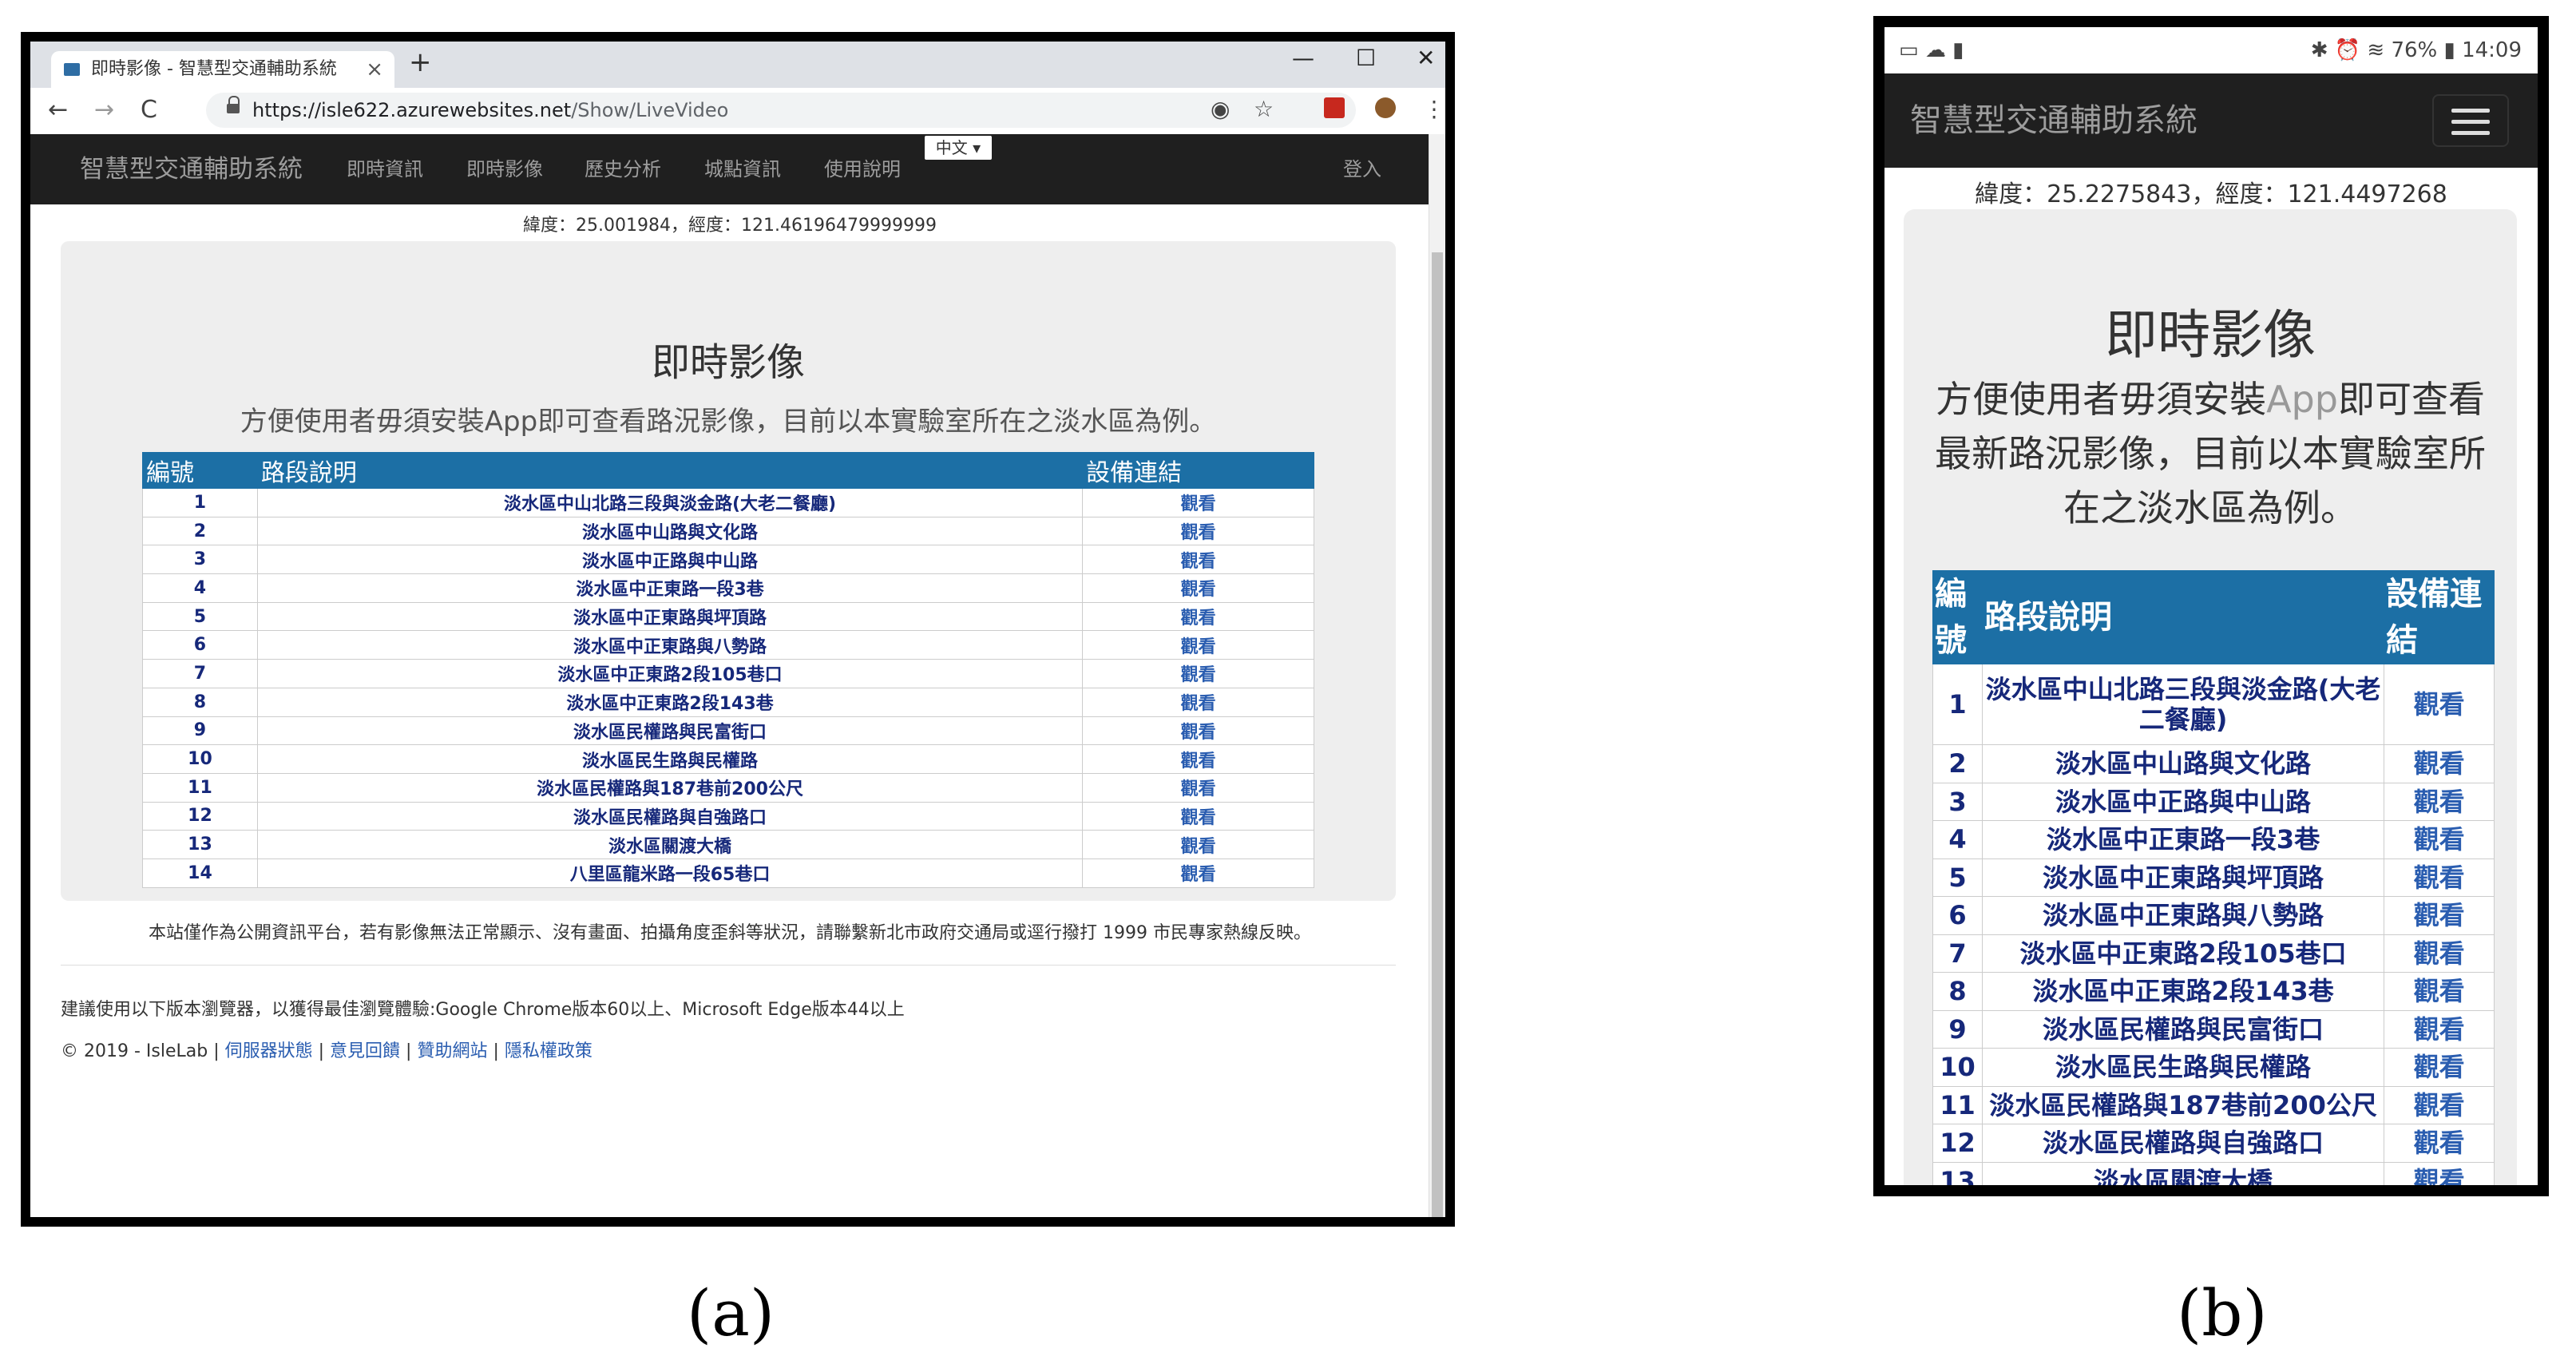  Describe the element at coordinates (58, 110) in the screenshot. I see `back-button: ←` at that location.